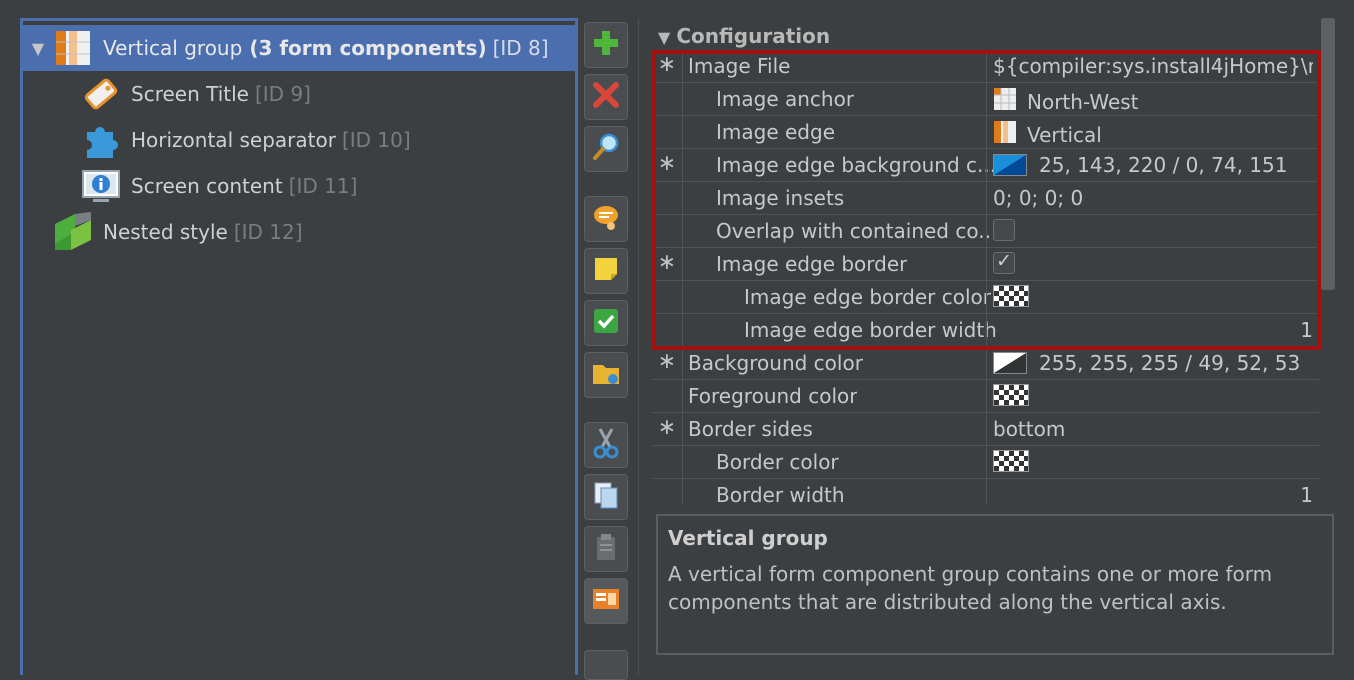 The width and height of the screenshot is (1354, 680). What do you see at coordinates (667, 361) in the screenshot?
I see `modified-star-icon: ∗` at bounding box center [667, 361].